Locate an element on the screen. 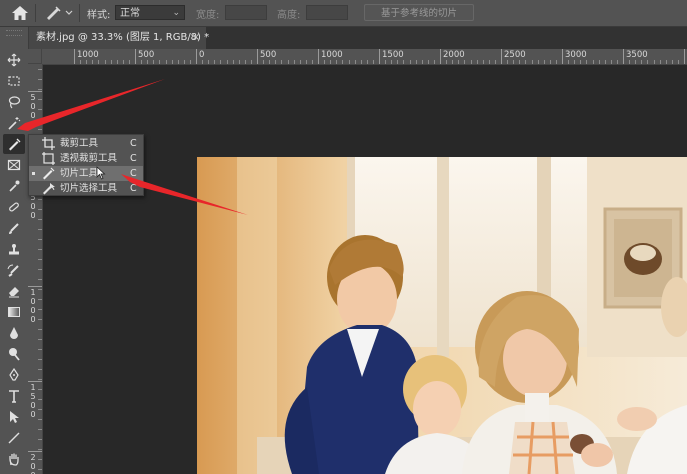  flyout-item-slice-select-tool: 切片选择工具 C is located at coordinates (86, 188).